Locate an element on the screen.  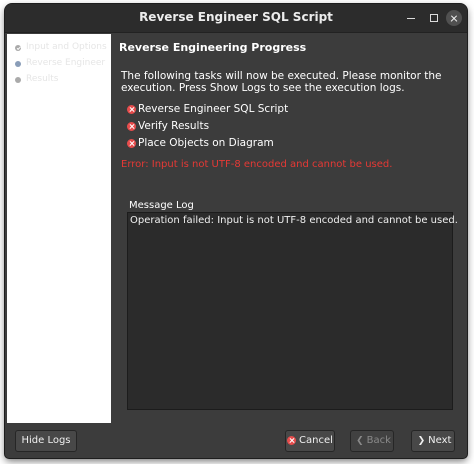
step-current-icon is located at coordinates (18, 64).